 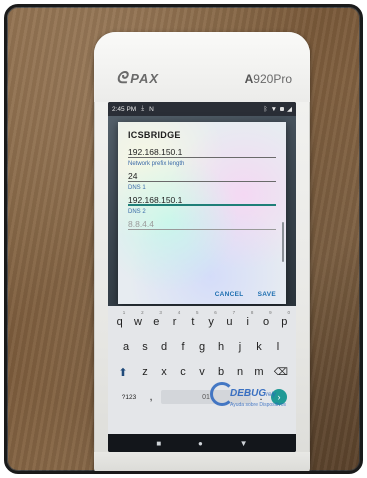 What do you see at coordinates (240, 347) in the screenshot?
I see `key-j: j` at bounding box center [240, 347].